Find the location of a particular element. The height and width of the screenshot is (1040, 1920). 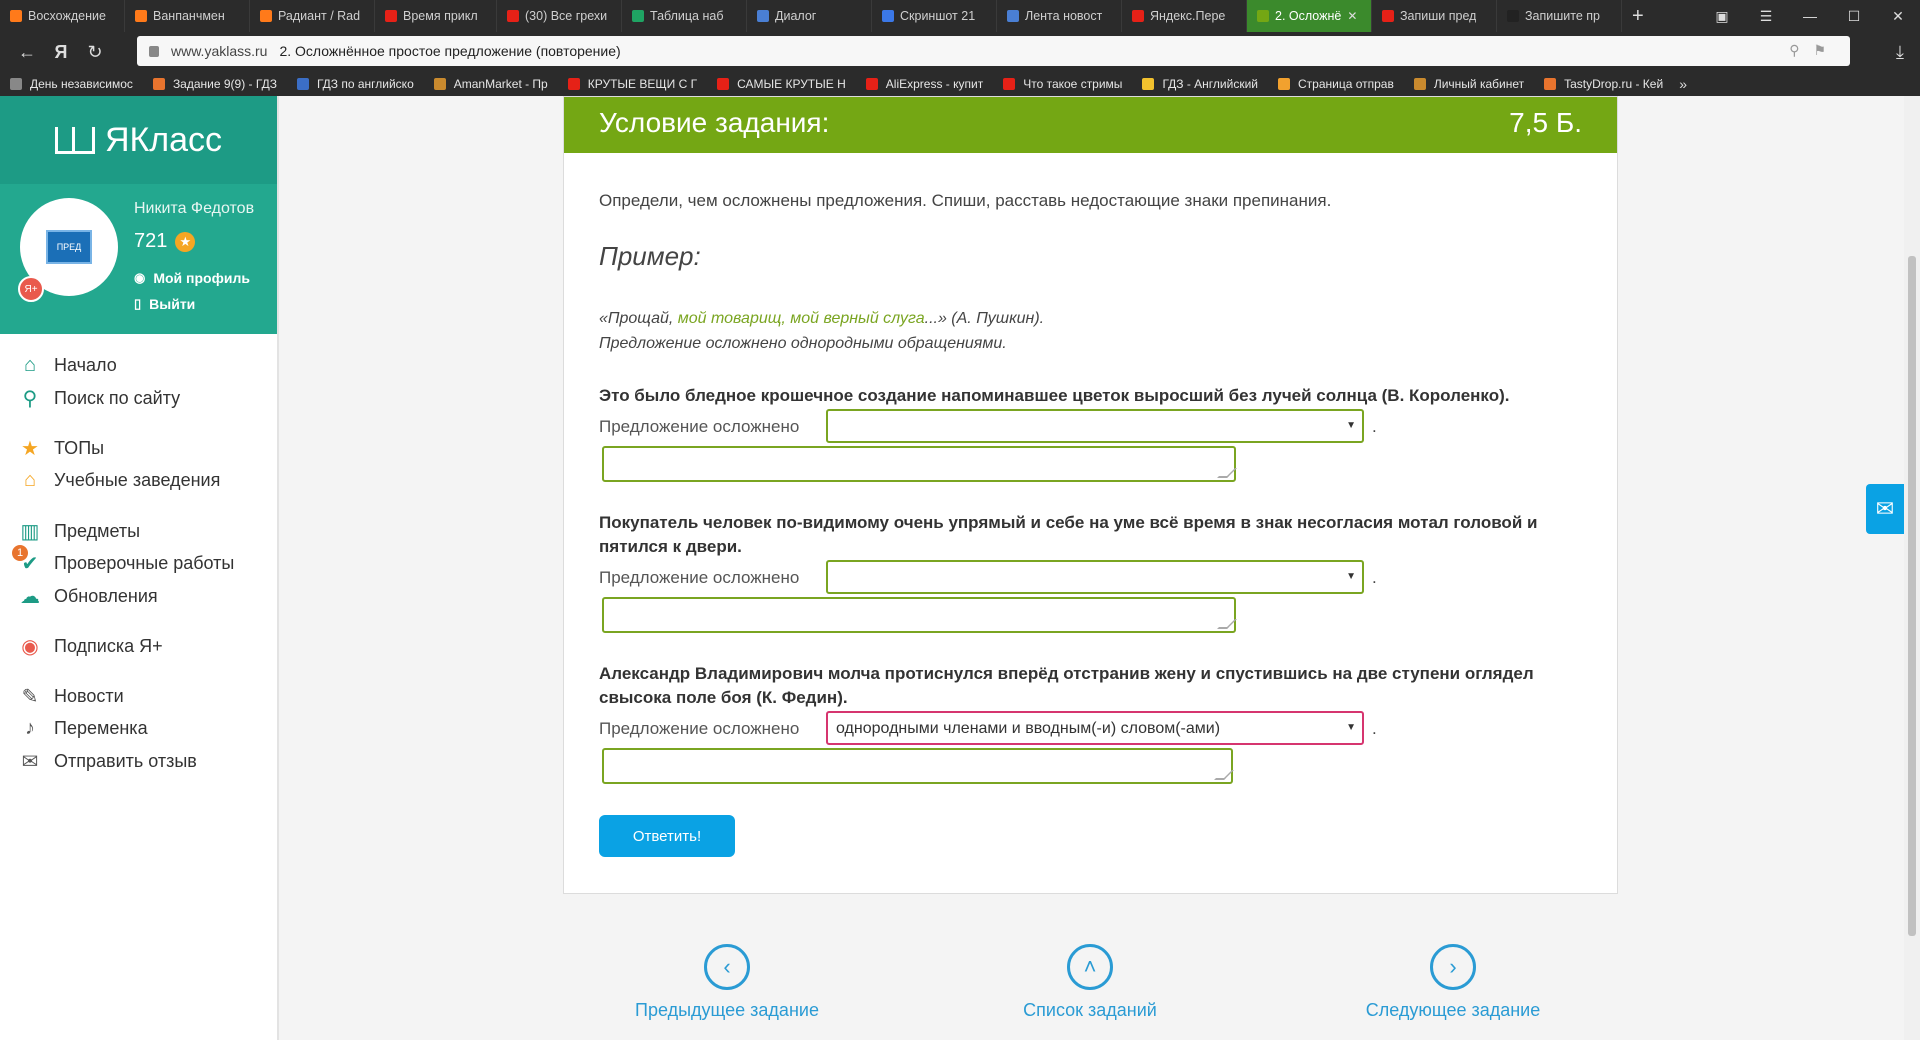

browser-tab: Яндекс.Пере is located at coordinates (1184, 16).